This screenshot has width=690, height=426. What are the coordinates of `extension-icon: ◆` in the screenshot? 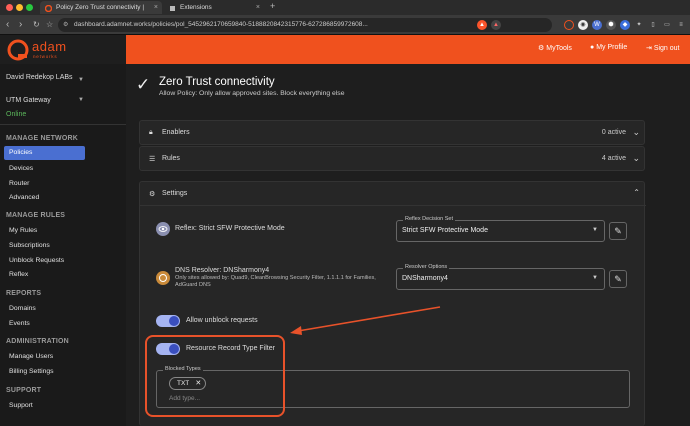 It's located at (625, 25).